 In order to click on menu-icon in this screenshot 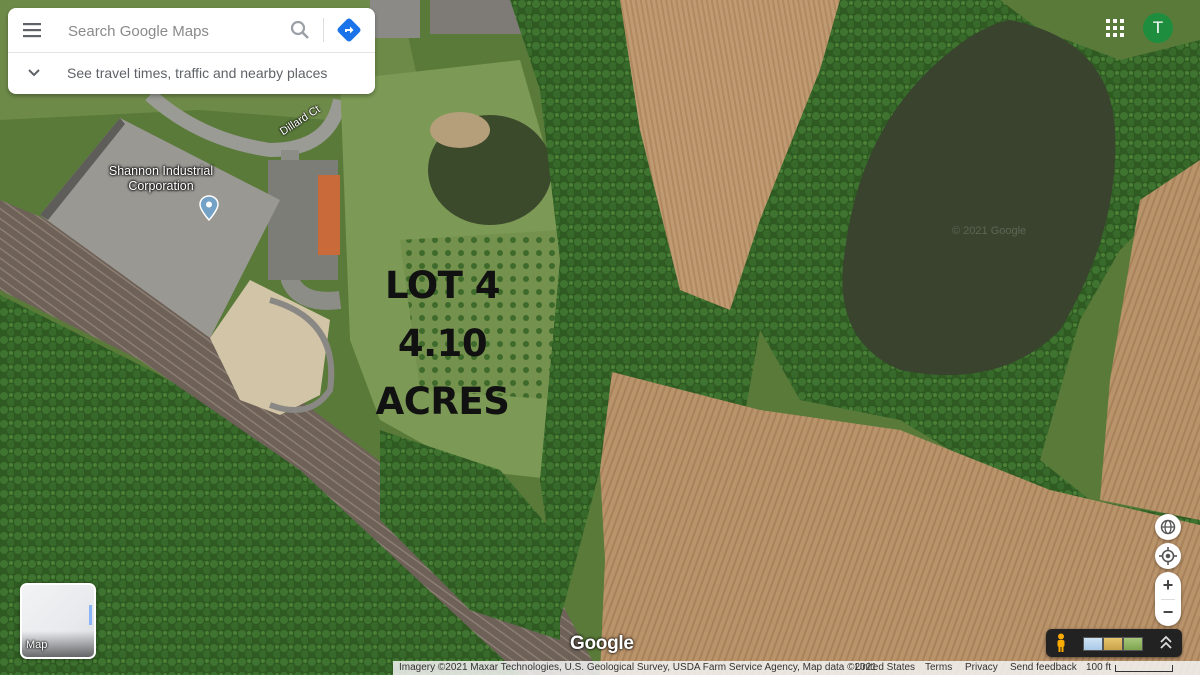, I will do `click(33, 30)`.